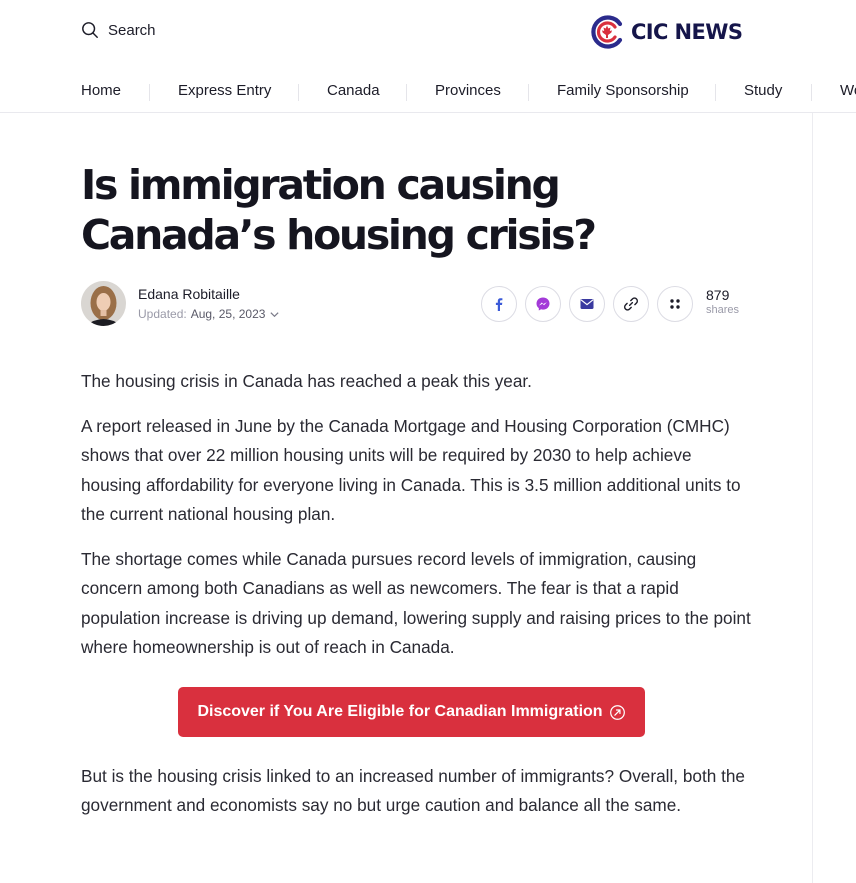  I want to click on email-icon, so click(587, 304).